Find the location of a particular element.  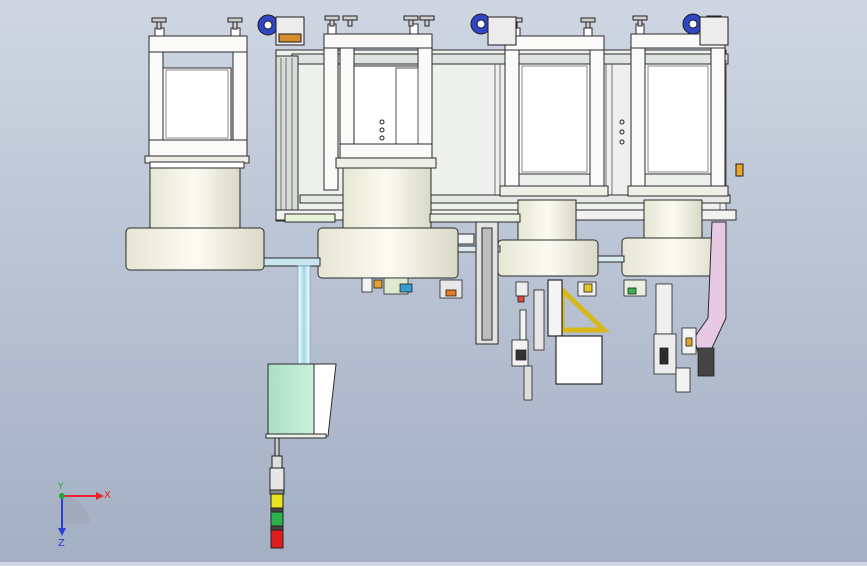

tower-light-yellow is located at coordinates (277, 501).